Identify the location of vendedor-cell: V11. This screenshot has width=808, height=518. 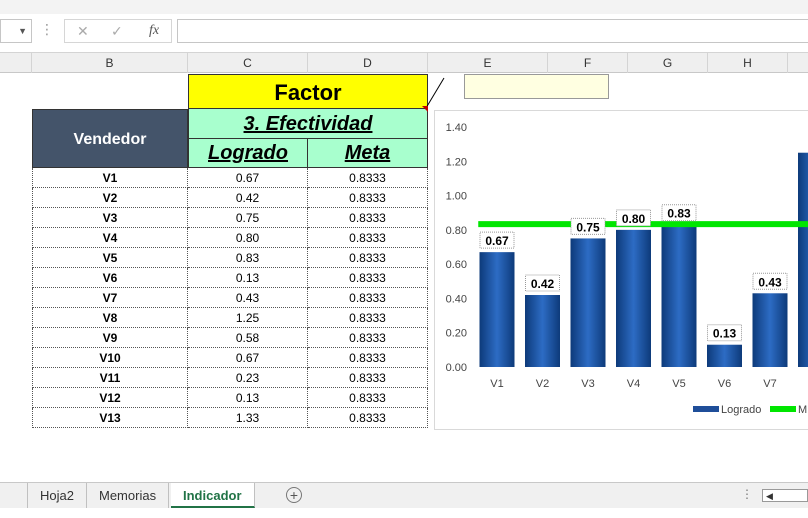
(110, 378).